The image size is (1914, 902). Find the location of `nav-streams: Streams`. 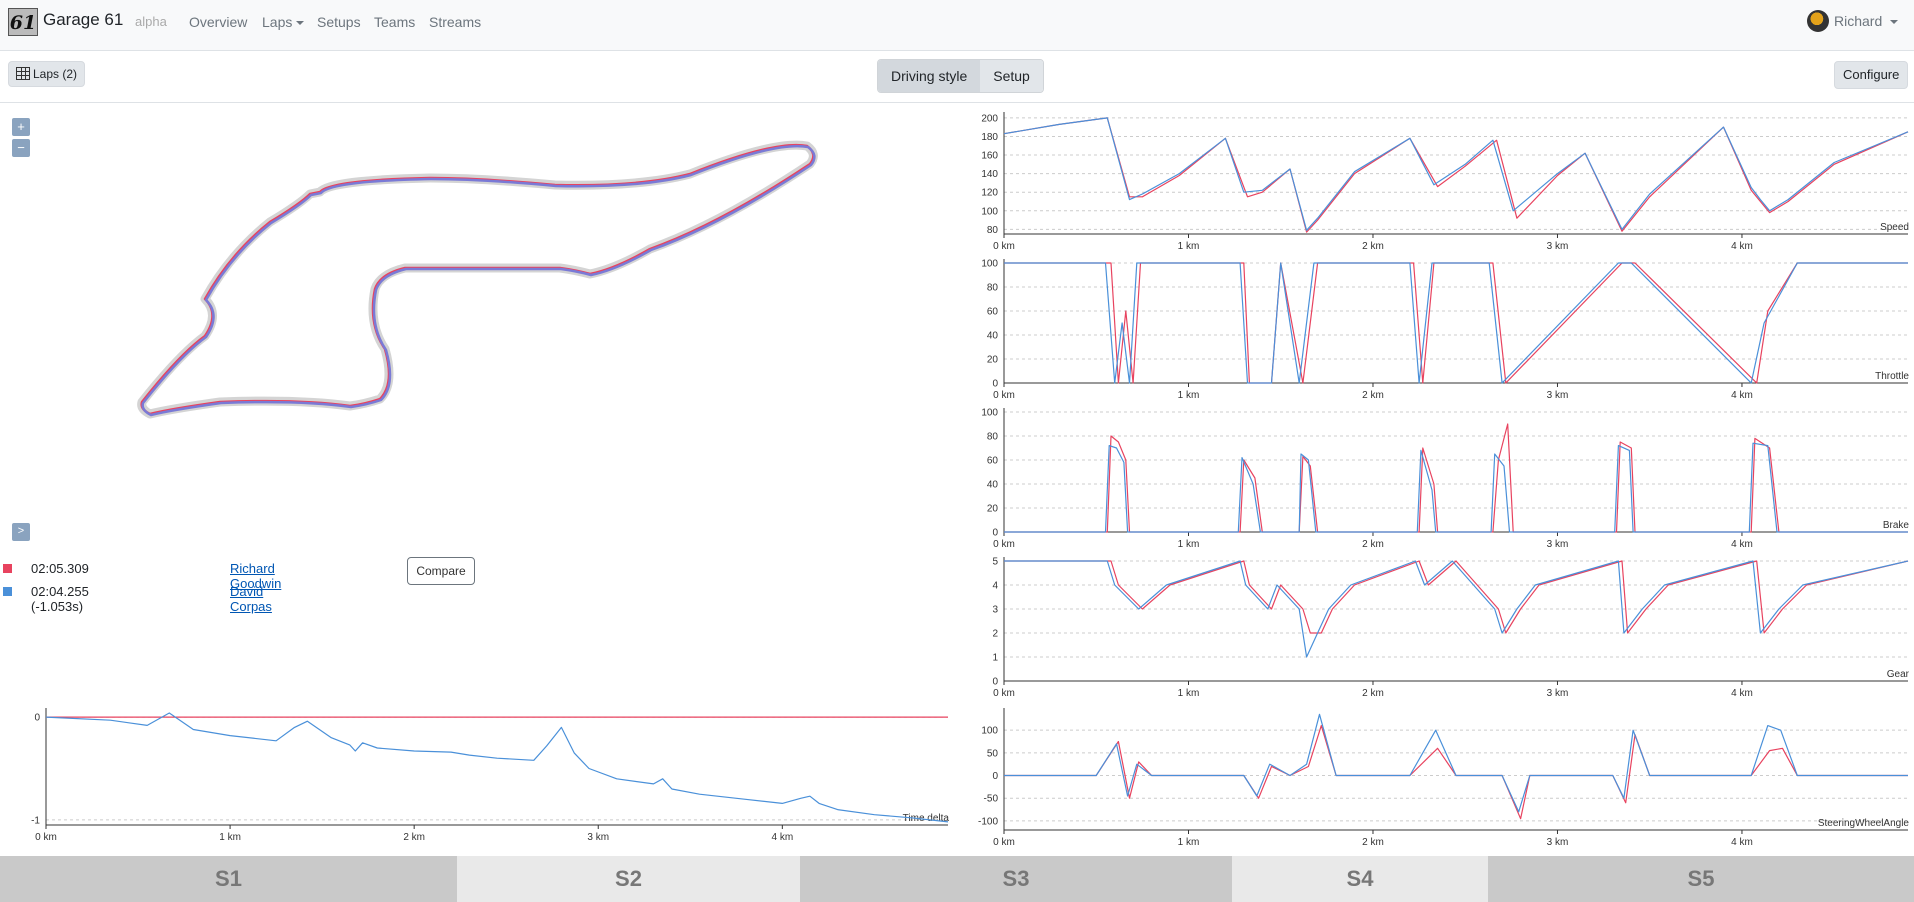

nav-streams: Streams is located at coordinates (455, 22).